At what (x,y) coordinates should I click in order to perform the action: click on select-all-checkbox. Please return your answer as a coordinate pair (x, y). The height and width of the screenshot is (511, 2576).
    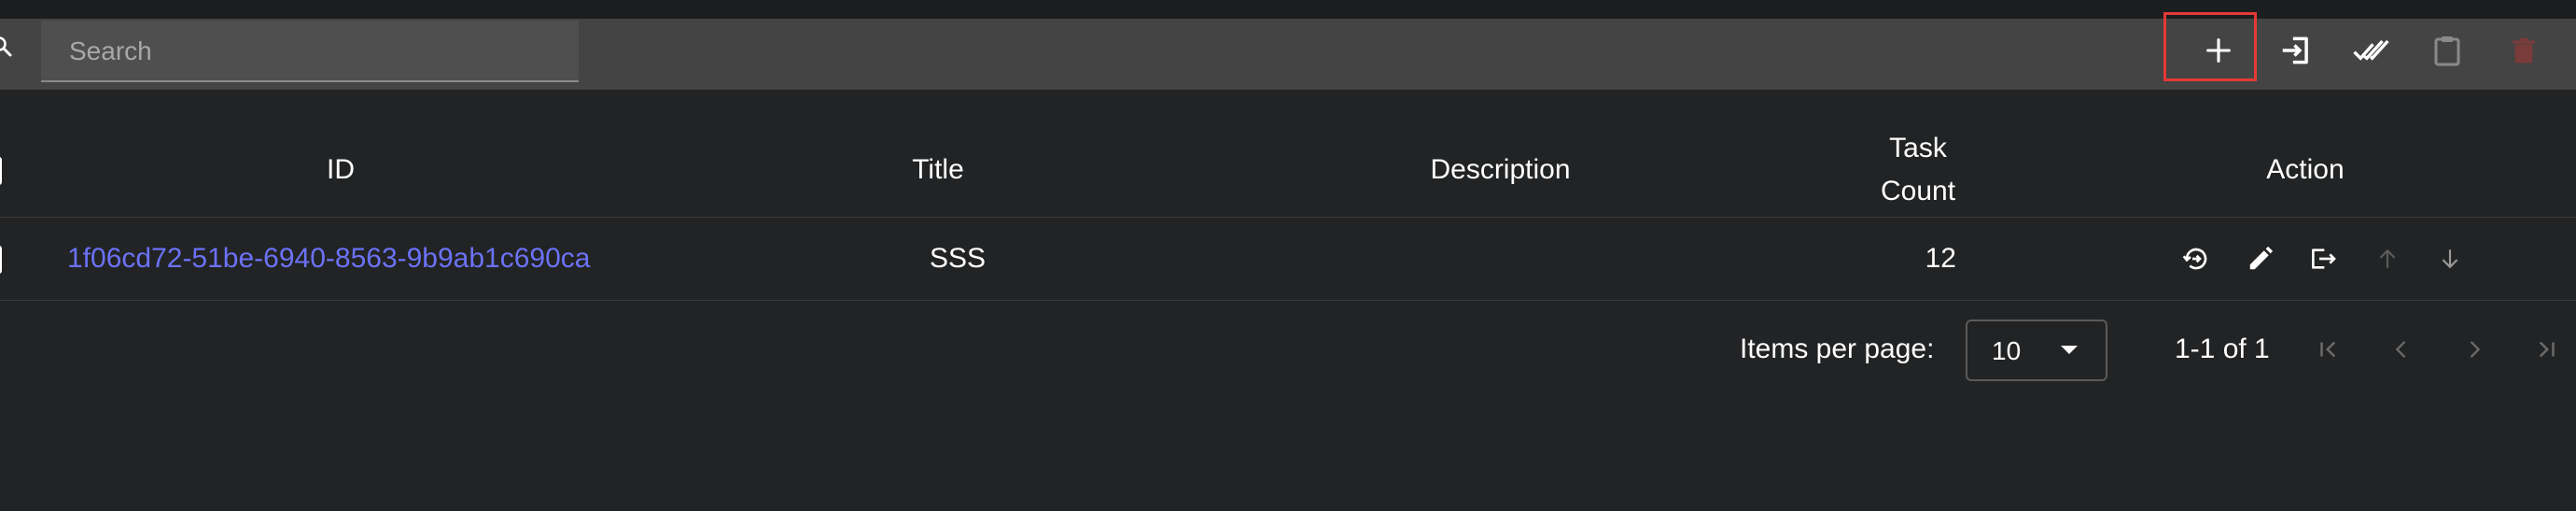
    Looking at the image, I should click on (1, 171).